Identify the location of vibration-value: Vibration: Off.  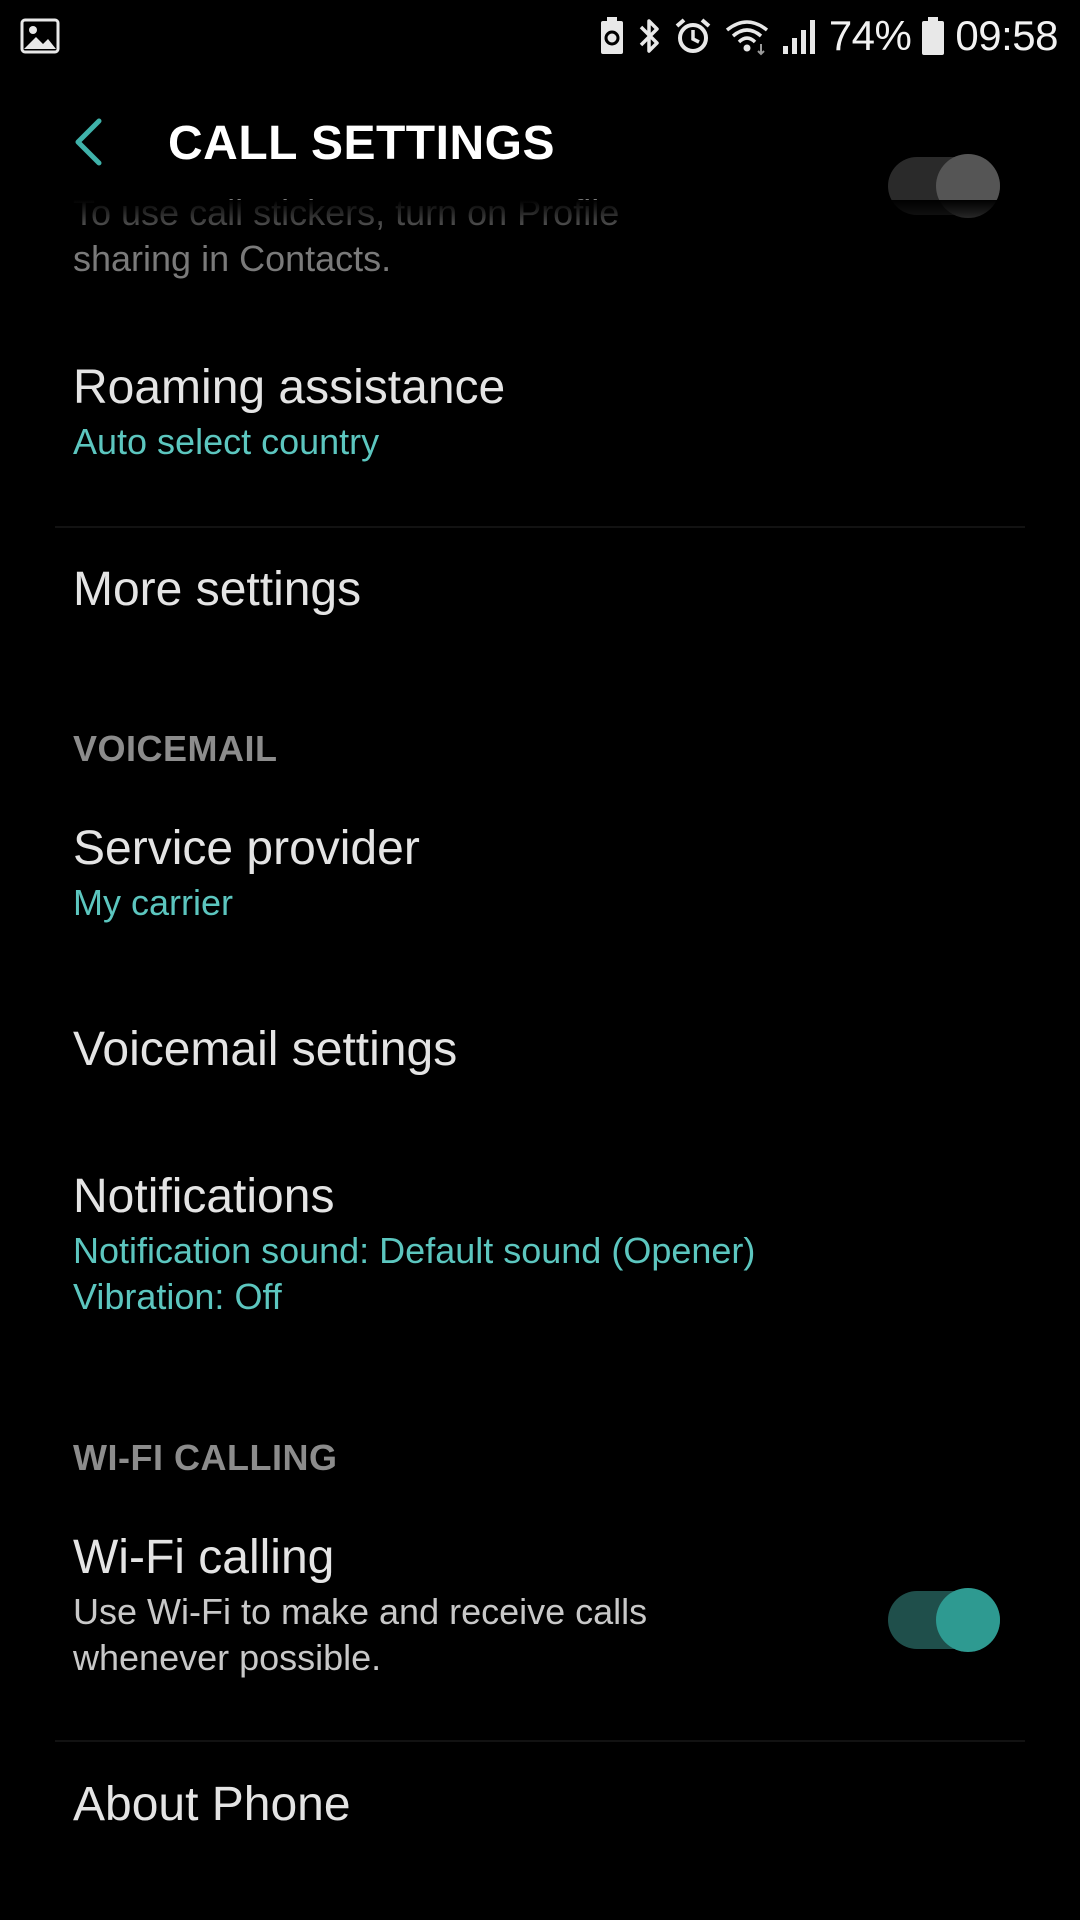
(177, 1296).